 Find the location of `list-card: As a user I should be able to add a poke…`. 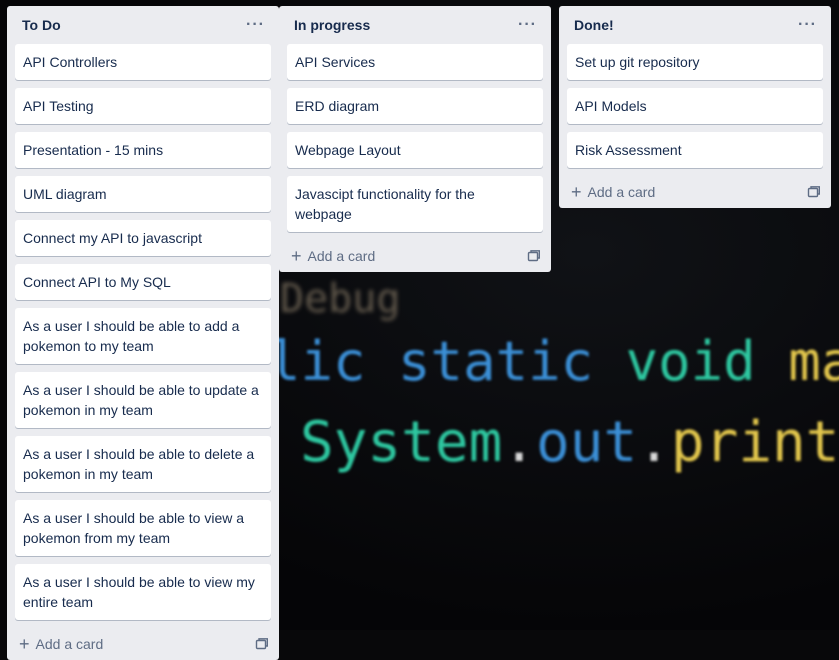

list-card: As a user I should be able to add a poke… is located at coordinates (143, 336).